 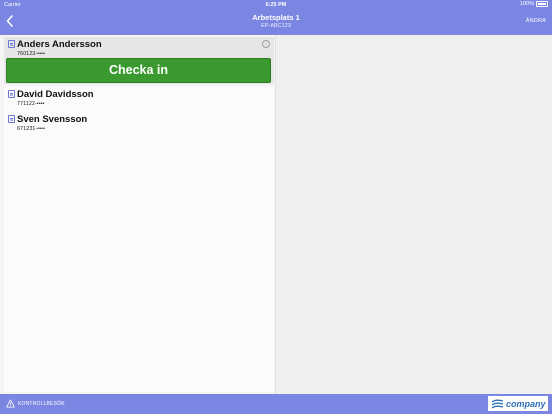 I want to click on person-name: David Davidsson, so click(x=55, y=94).